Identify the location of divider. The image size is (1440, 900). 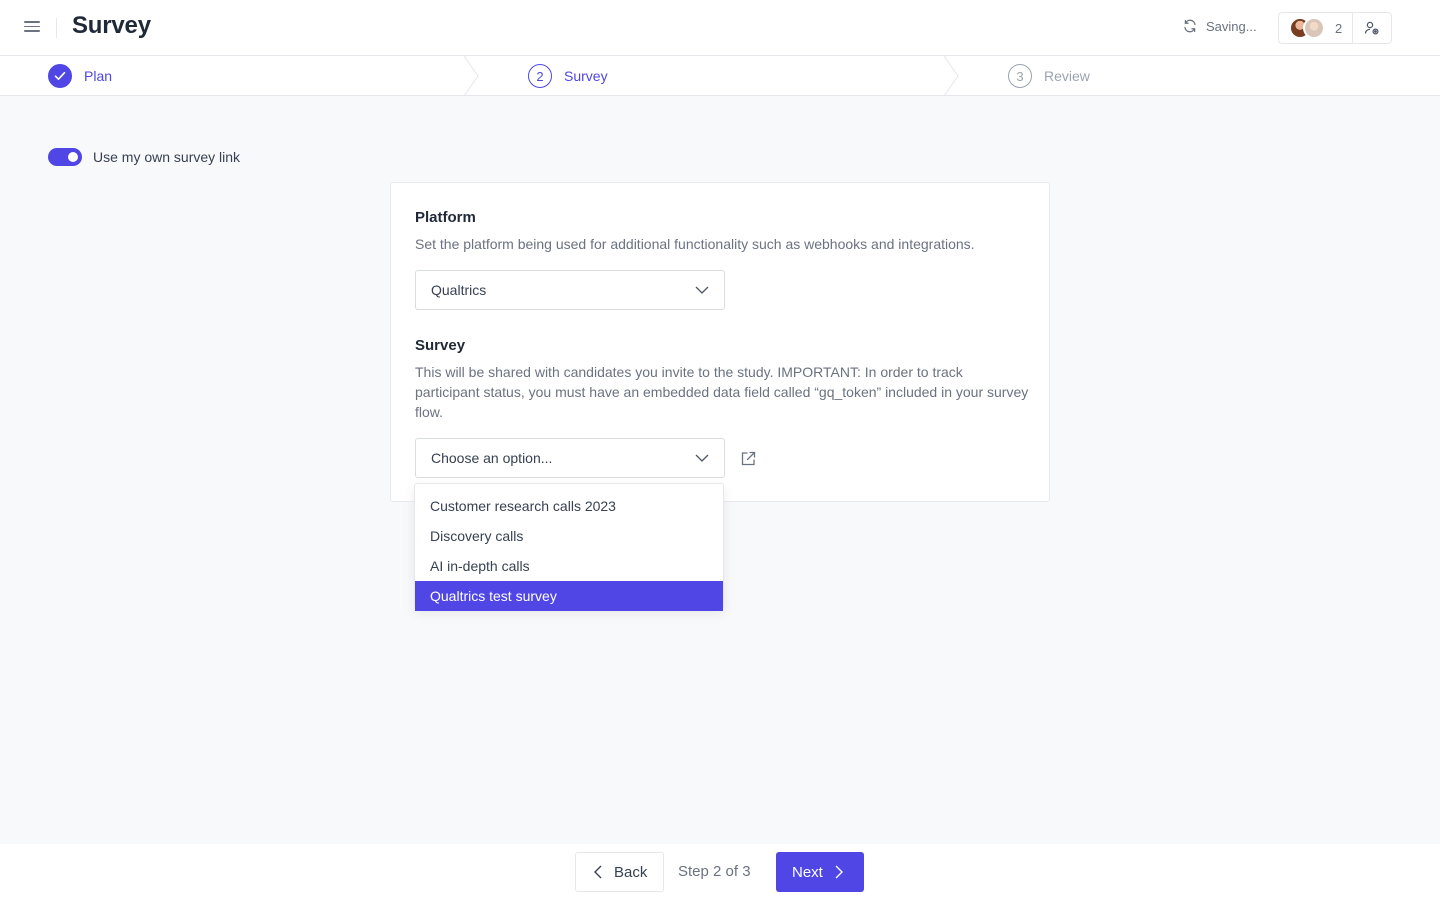
(56, 28).